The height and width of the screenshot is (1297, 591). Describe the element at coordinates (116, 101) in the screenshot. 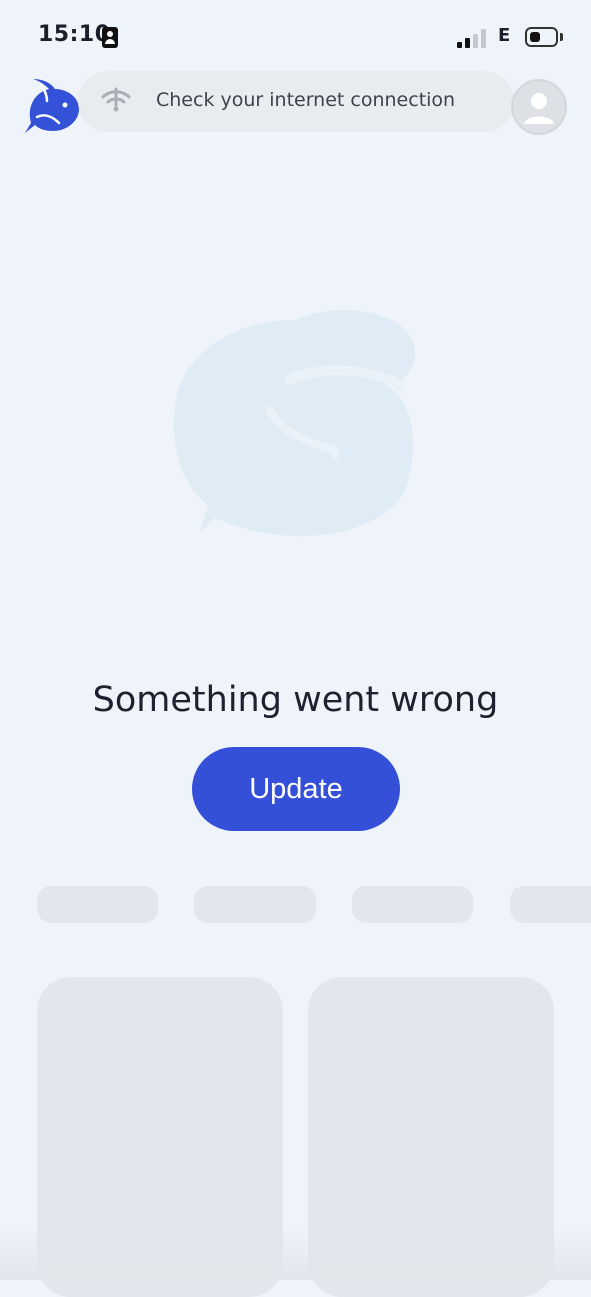

I see `no-wifi-icon` at that location.